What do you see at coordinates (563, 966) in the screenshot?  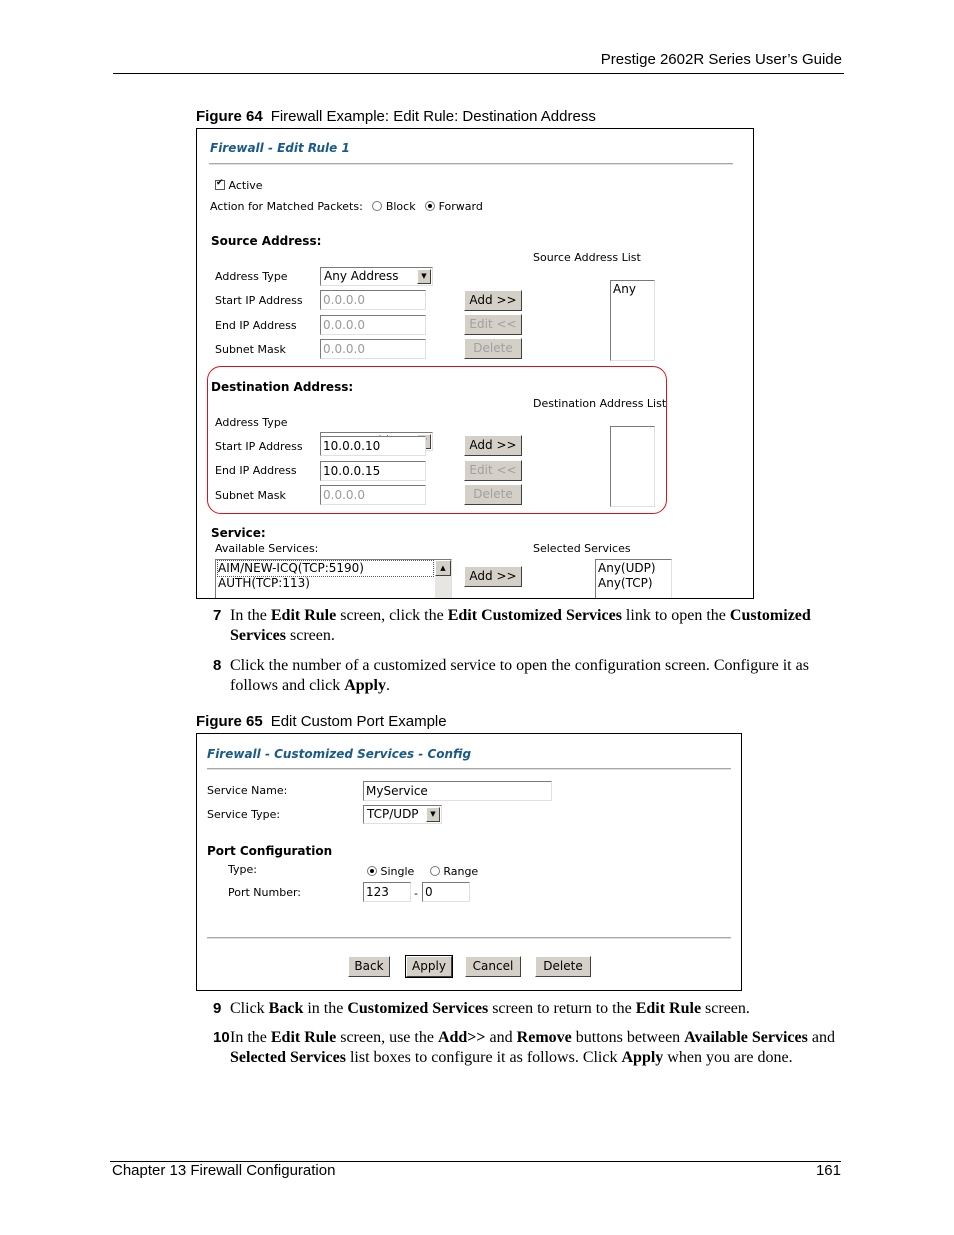 I see `delete-button: Delete` at bounding box center [563, 966].